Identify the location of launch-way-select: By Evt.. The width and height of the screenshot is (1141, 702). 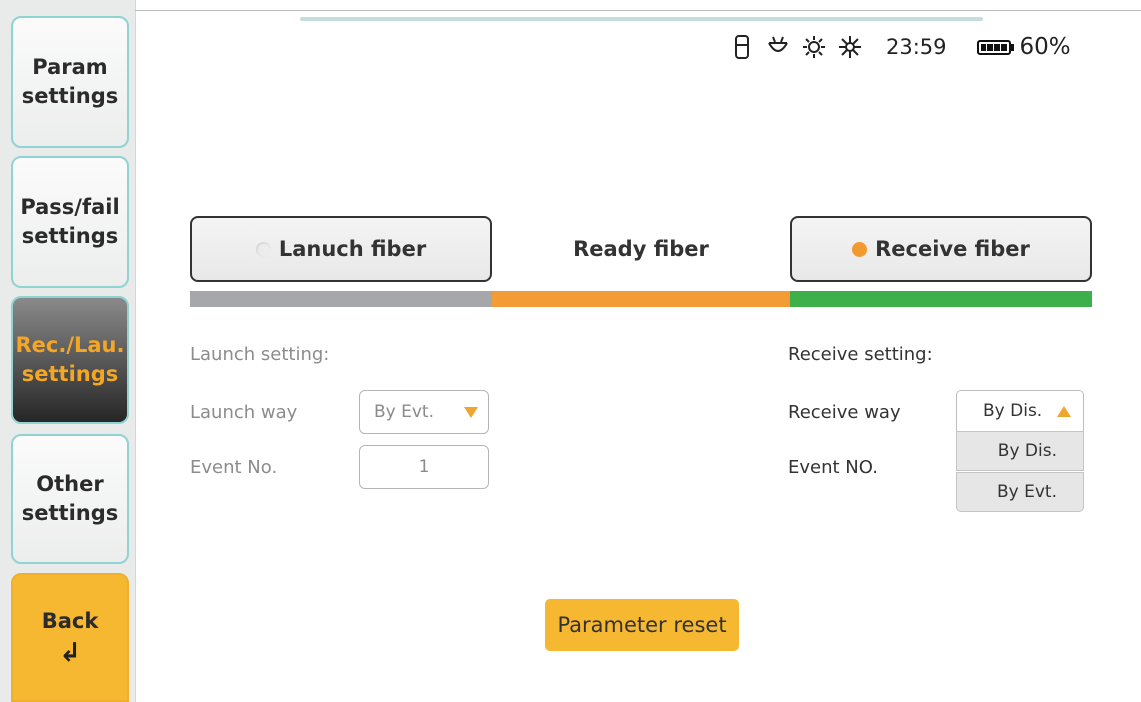
(424, 412).